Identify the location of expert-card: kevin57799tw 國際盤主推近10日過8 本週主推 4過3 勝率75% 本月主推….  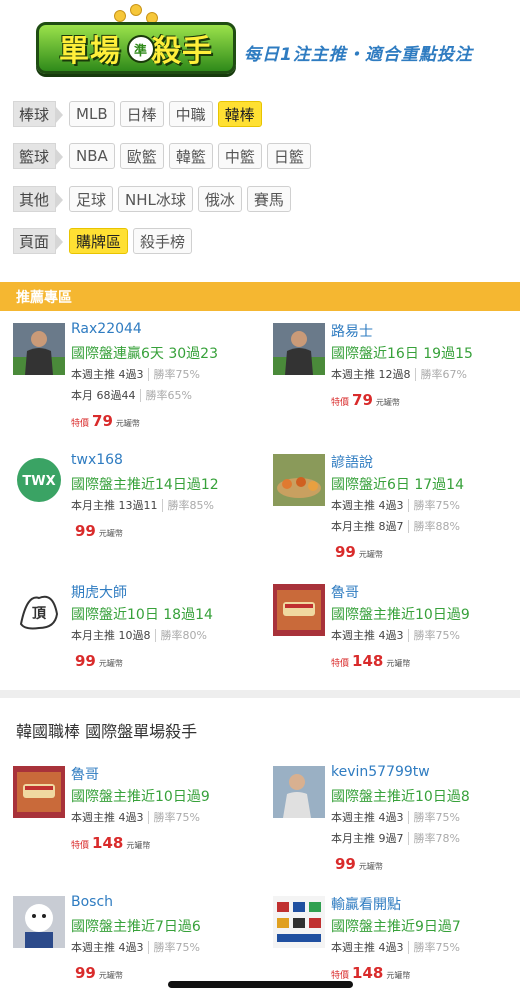
(393, 820).